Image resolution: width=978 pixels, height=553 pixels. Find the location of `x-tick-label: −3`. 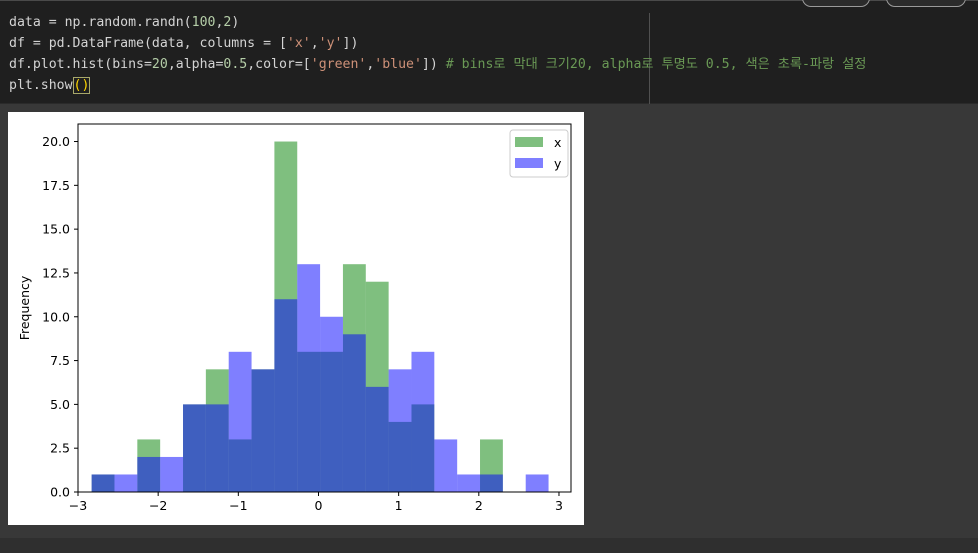

x-tick-label: −3 is located at coordinates (78, 505).